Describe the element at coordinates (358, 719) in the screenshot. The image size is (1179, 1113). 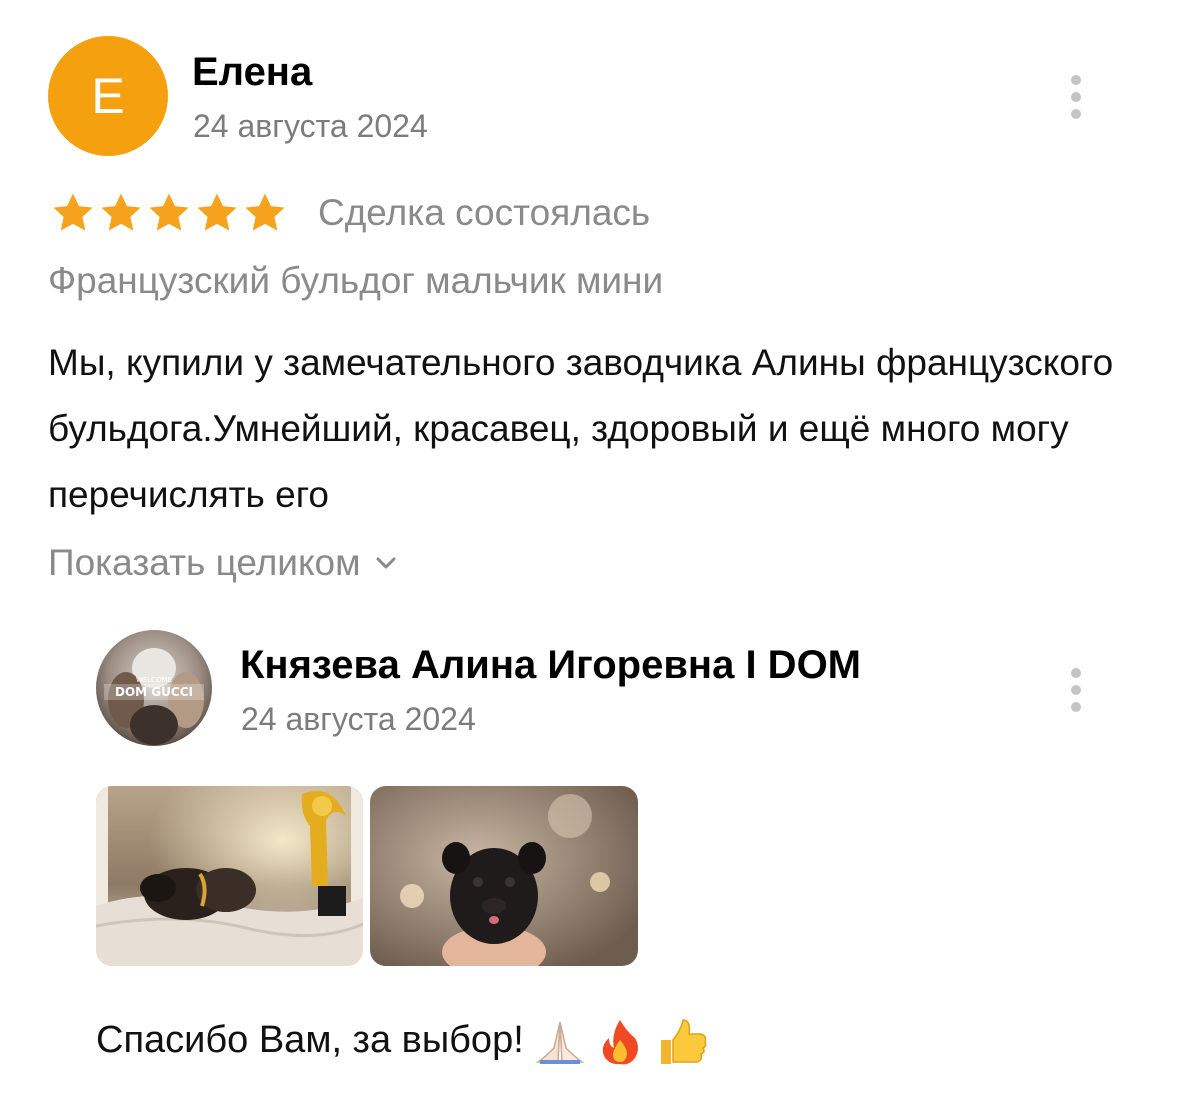
I see `reply-date: 24 августа 2024` at that location.